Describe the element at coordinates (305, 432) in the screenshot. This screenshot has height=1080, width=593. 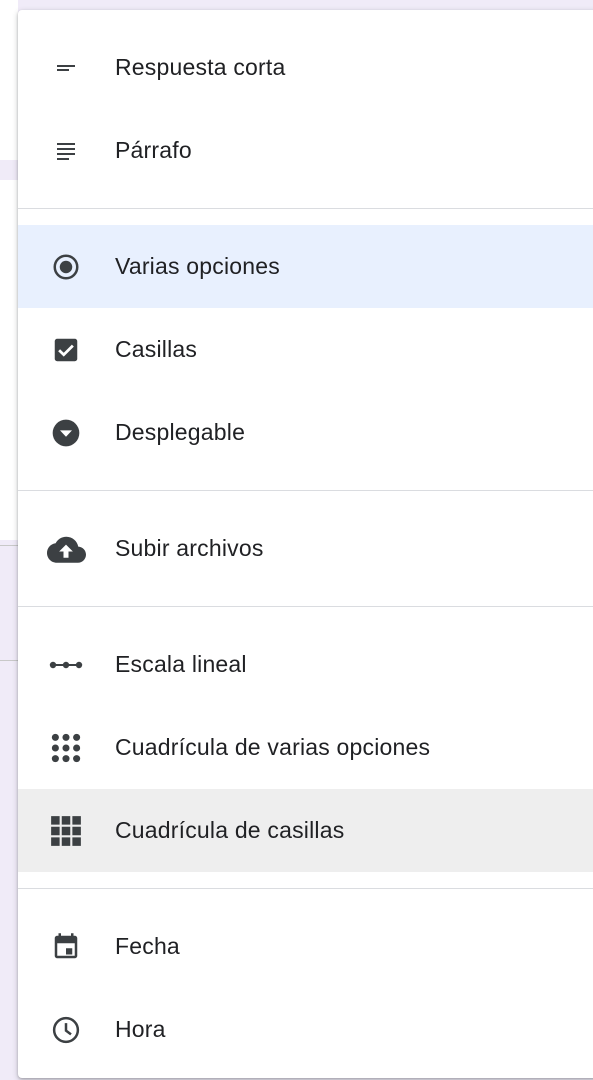
I see `menu-item-dropdown: Desplegable` at that location.